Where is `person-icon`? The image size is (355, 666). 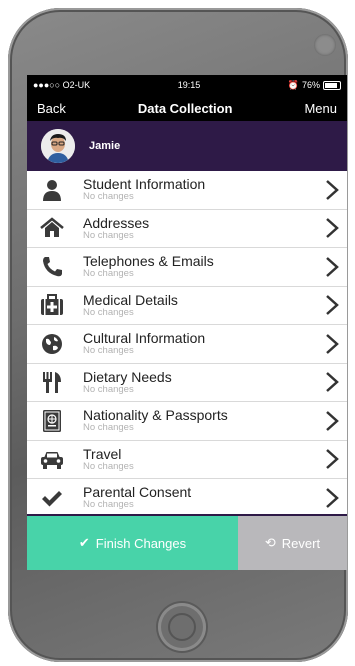
person-icon is located at coordinates (52, 190).